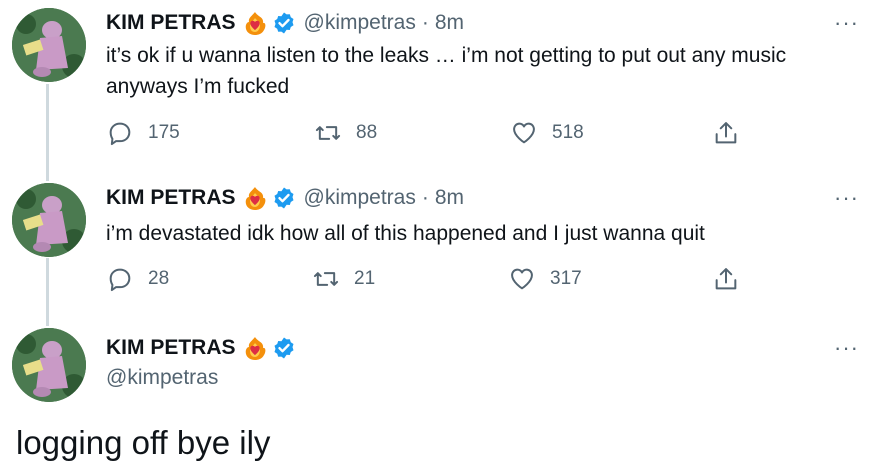 This screenshot has width=881, height=475. Describe the element at coordinates (566, 278) in the screenshot. I see `like-count: 317` at that location.